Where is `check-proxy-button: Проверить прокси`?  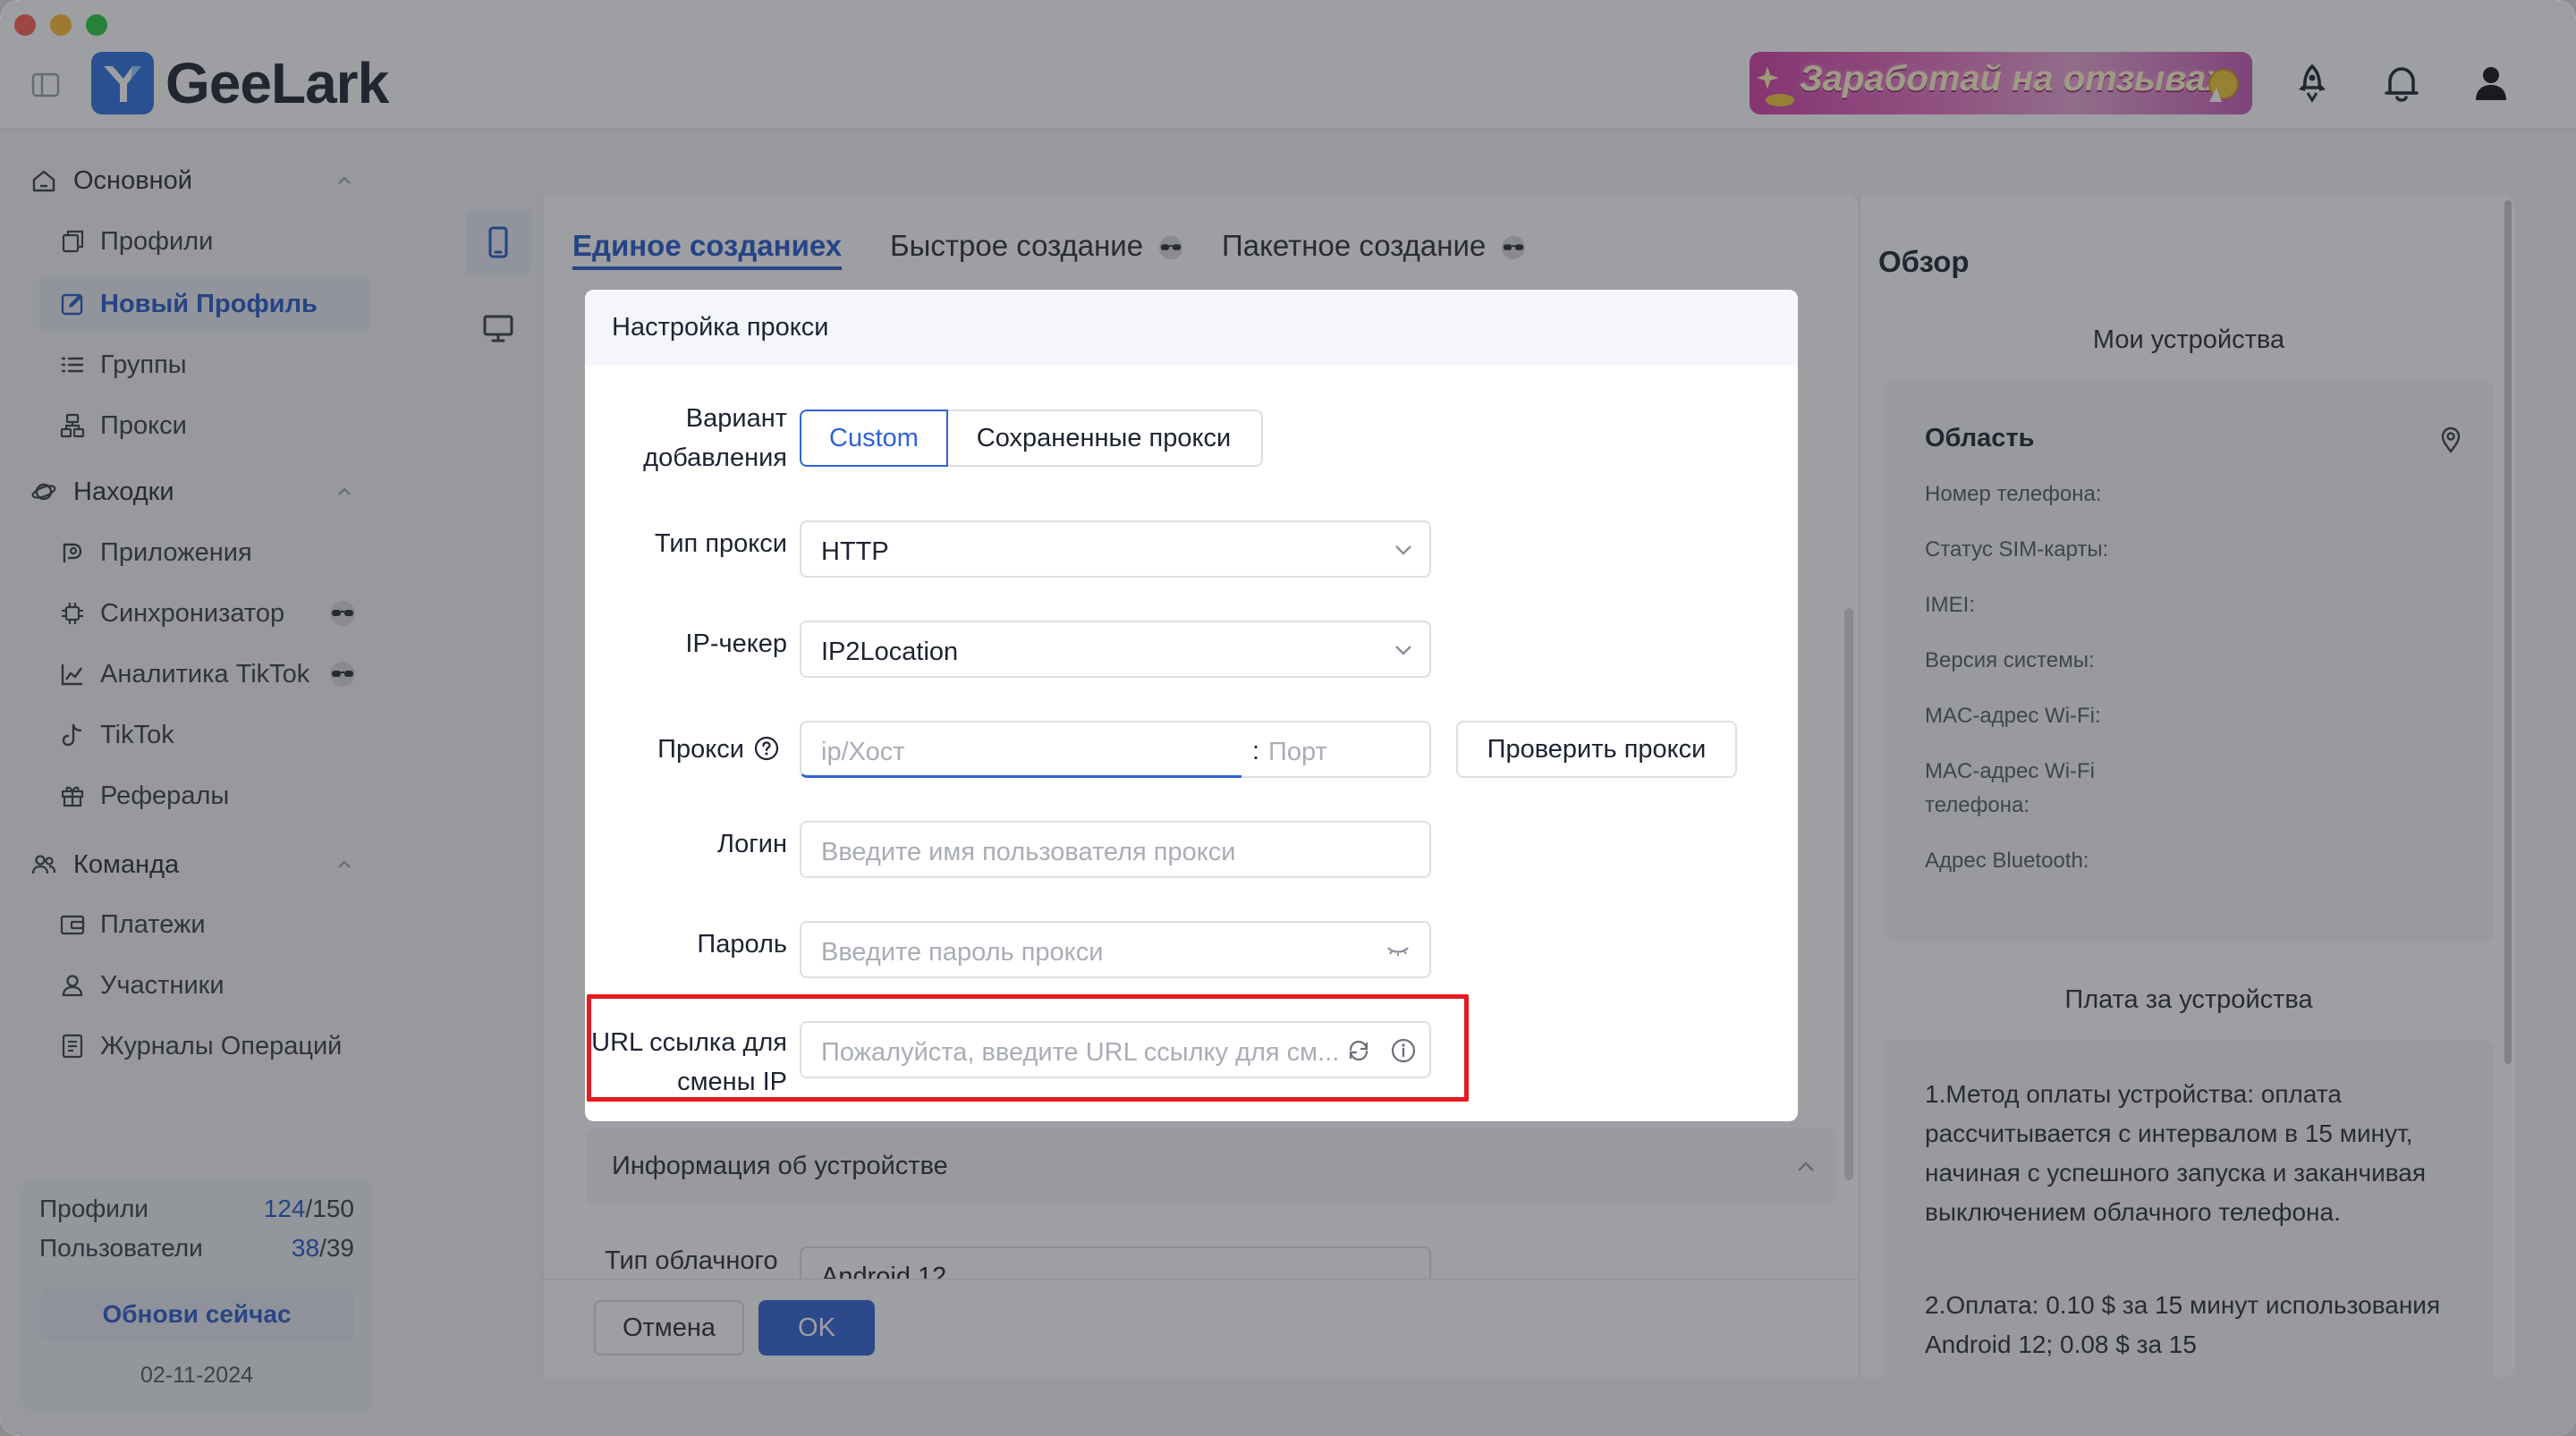
check-proxy-button: Проверить прокси is located at coordinates (1596, 749).